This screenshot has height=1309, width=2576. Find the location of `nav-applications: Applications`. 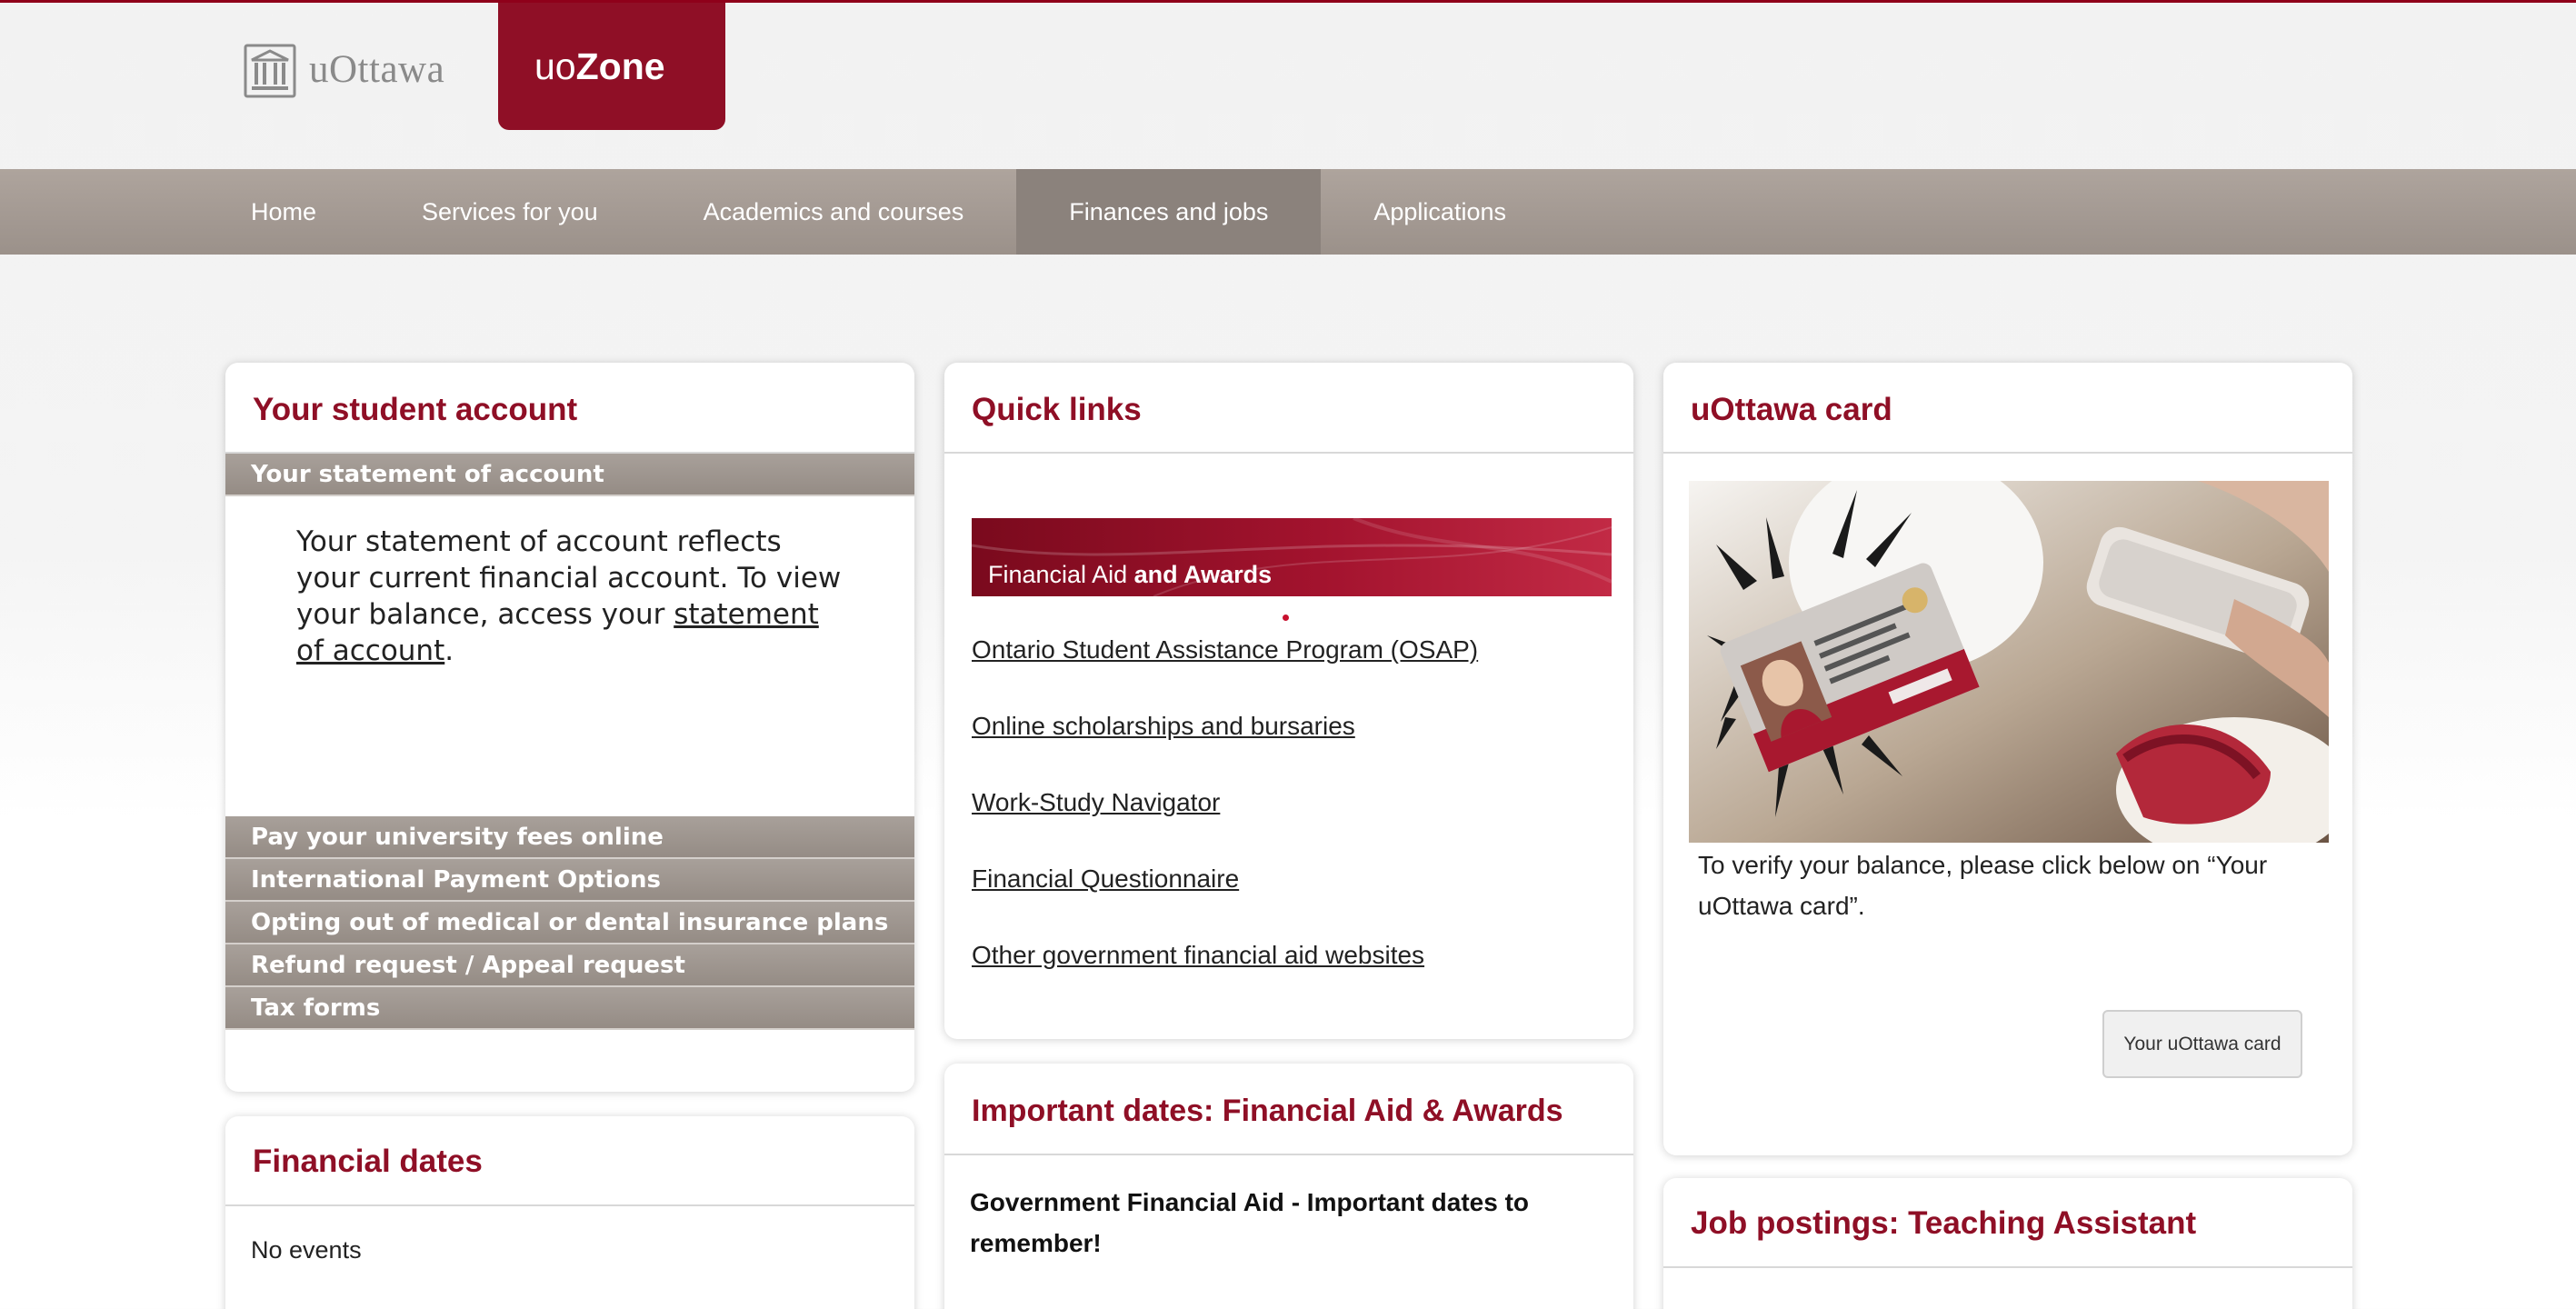

nav-applications: Applications is located at coordinates (1440, 212).